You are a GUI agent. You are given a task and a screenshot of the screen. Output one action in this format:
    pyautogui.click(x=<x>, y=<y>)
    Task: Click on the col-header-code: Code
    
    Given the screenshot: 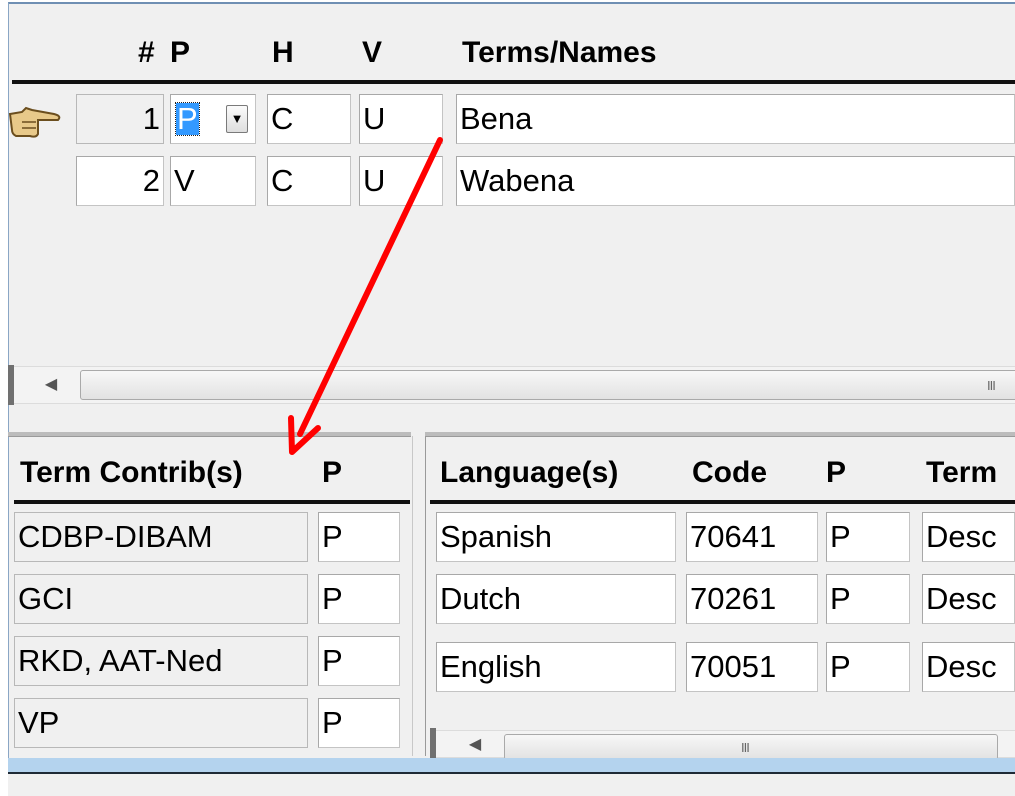 What is the action you would take?
    pyautogui.click(x=729, y=473)
    